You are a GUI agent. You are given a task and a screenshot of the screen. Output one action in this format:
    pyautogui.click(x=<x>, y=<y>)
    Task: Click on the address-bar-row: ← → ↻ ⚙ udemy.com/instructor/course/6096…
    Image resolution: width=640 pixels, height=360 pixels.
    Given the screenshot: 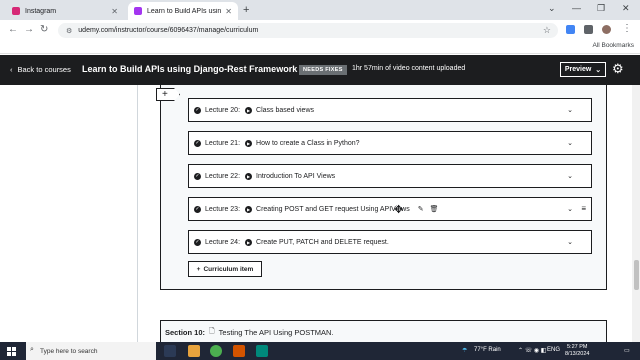 What is the action you would take?
    pyautogui.click(x=320, y=30)
    